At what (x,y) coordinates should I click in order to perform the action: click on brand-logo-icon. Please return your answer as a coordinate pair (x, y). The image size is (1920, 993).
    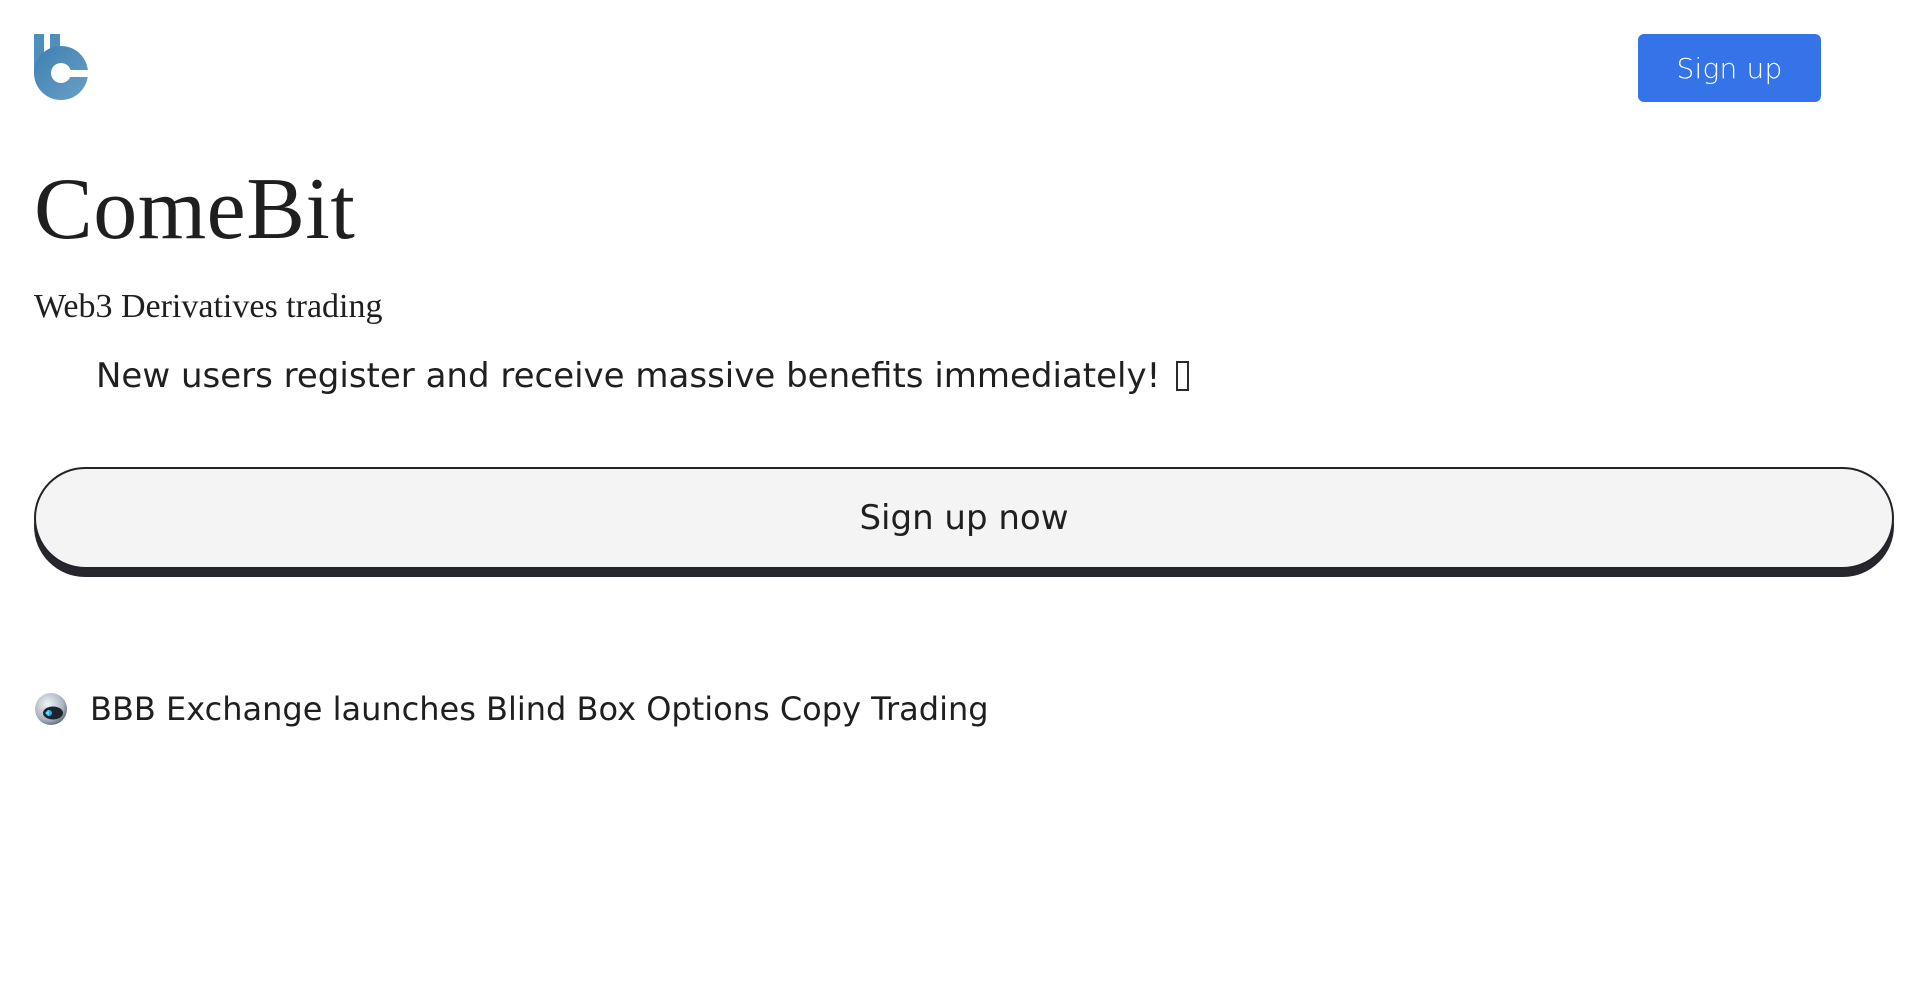
    Looking at the image, I should click on (62, 67).